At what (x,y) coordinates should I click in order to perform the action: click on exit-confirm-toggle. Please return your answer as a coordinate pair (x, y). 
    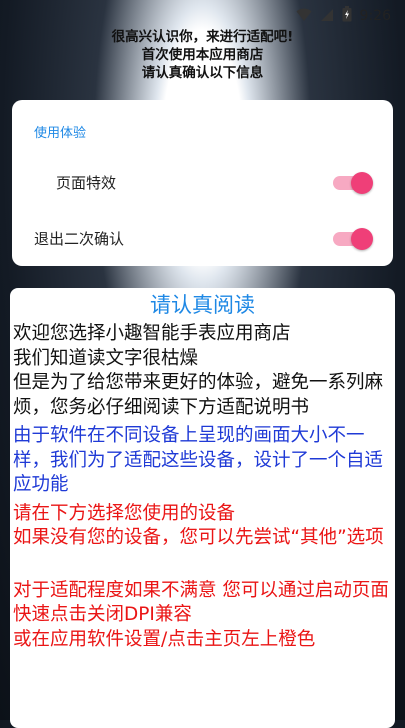
    Looking at the image, I should click on (353, 239).